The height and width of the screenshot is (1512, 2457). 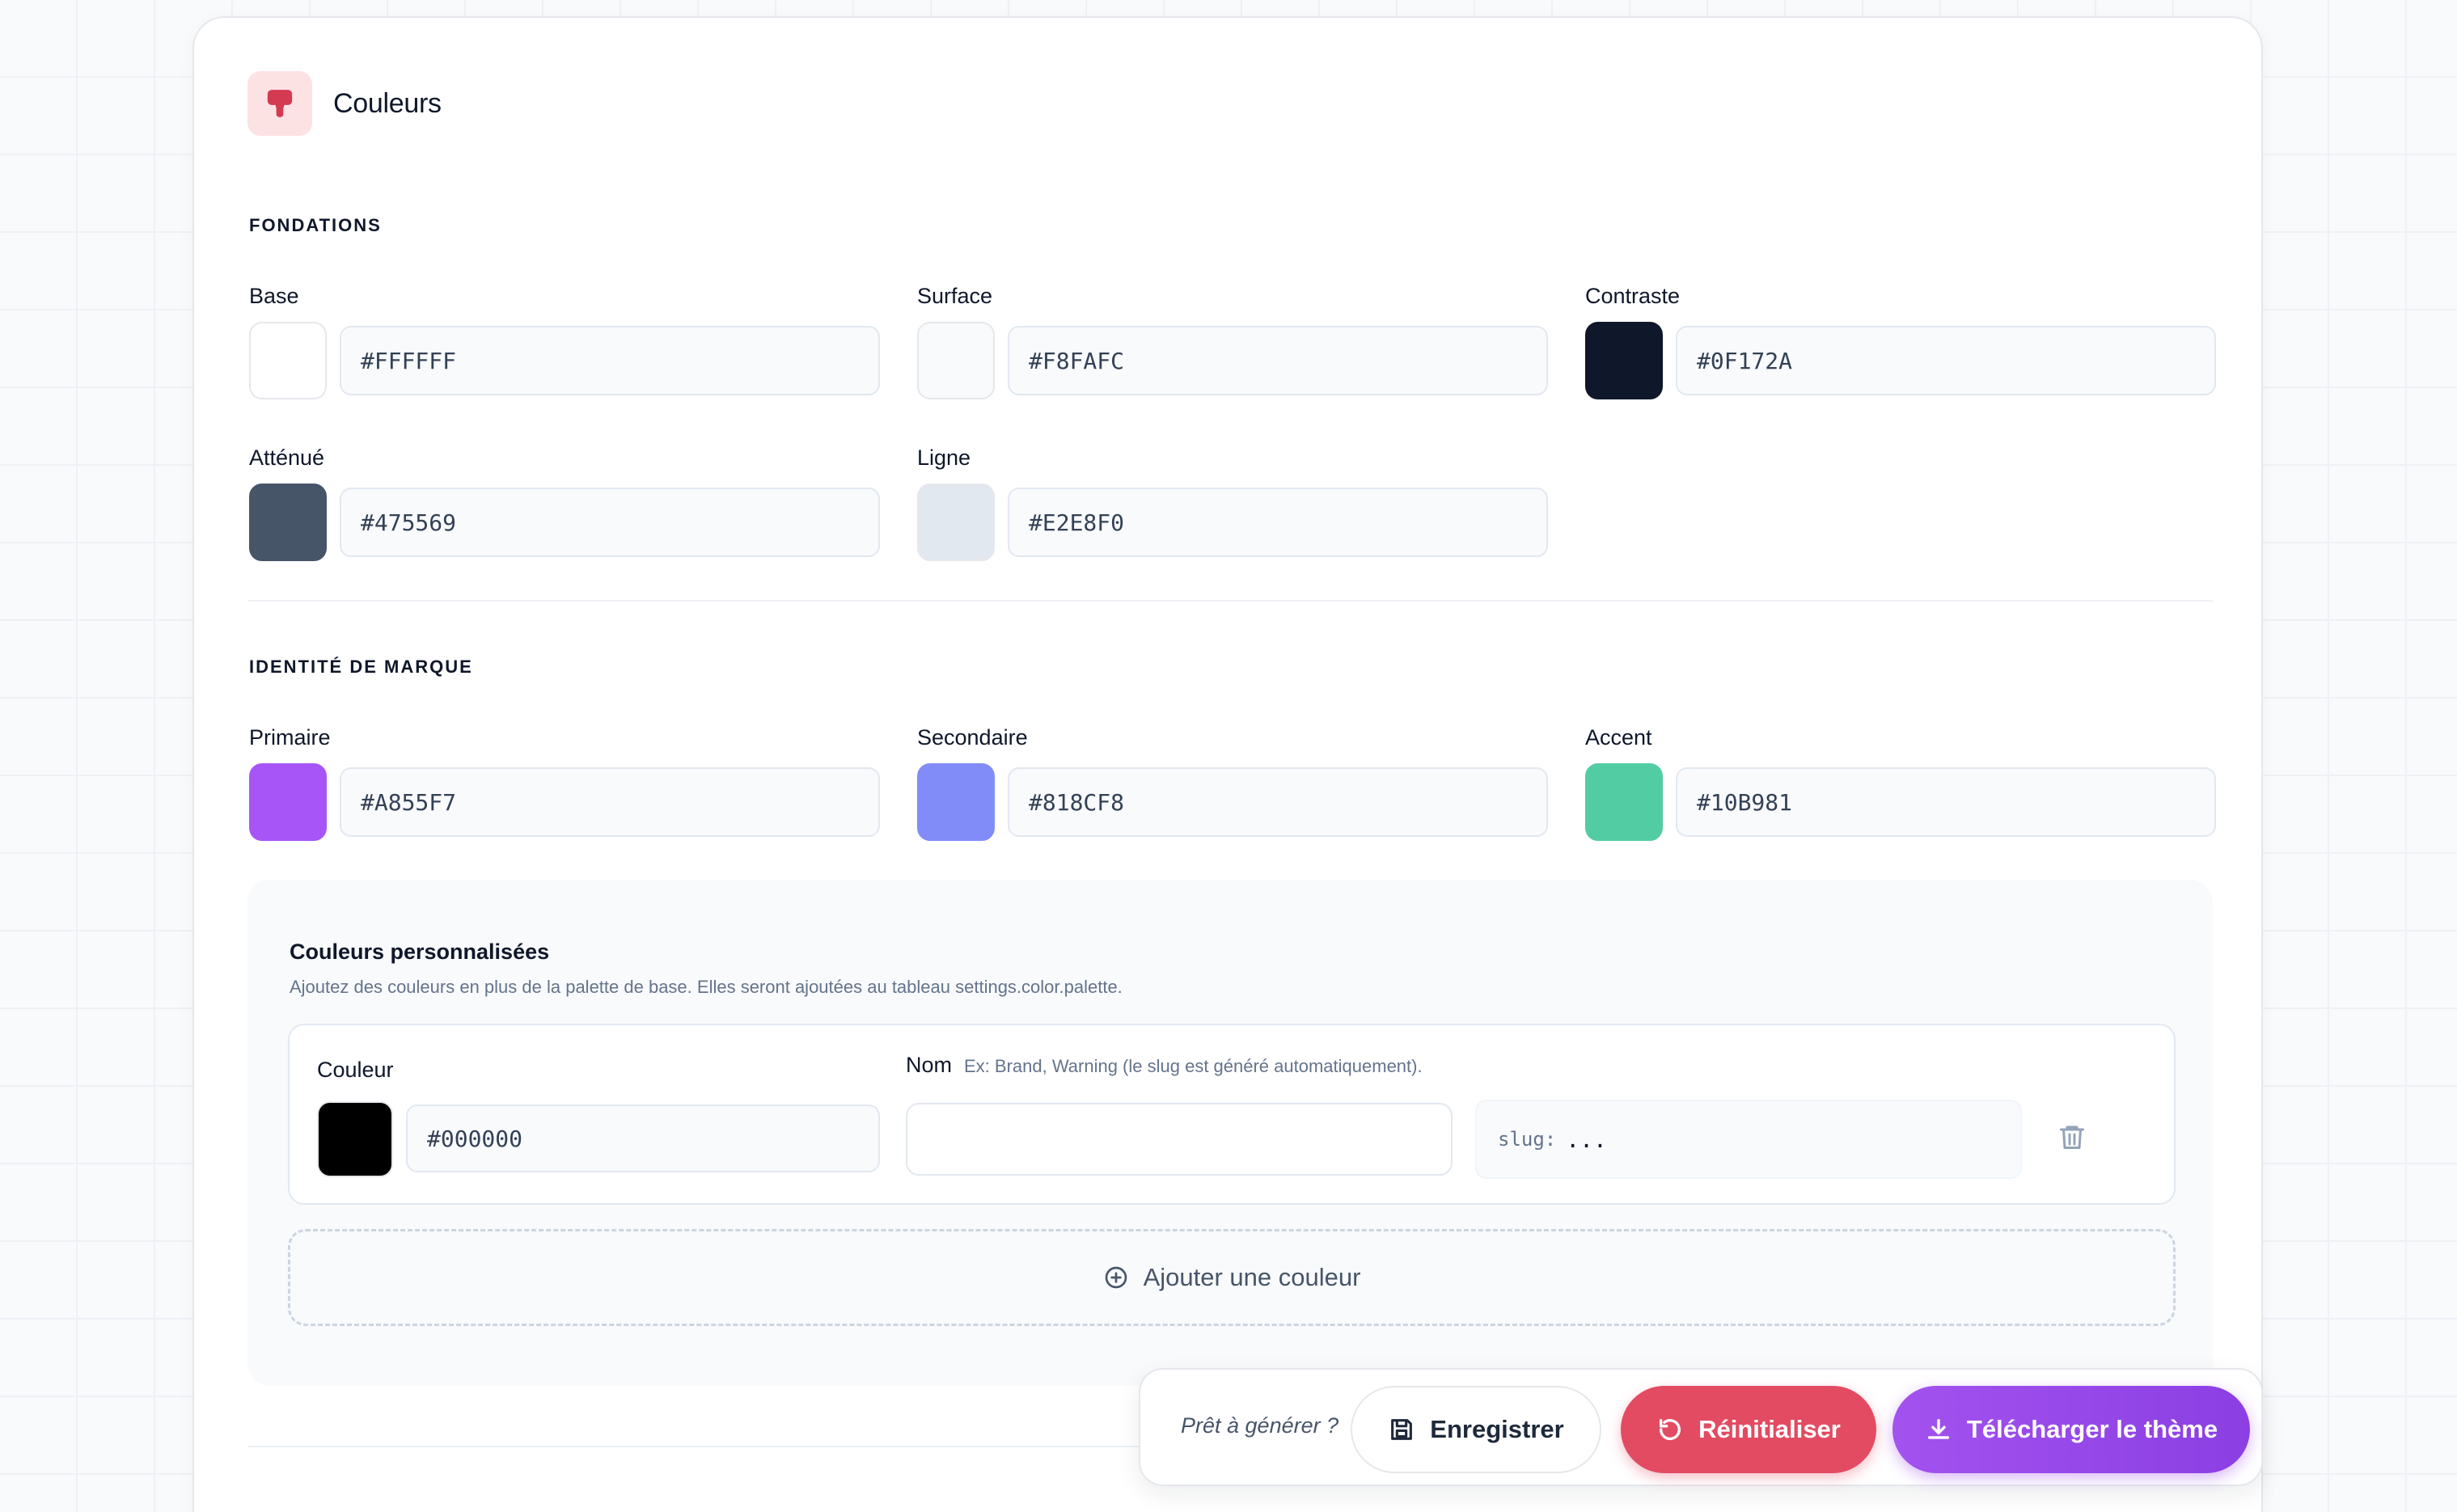 I want to click on field-label: Accent, so click(x=1618, y=737).